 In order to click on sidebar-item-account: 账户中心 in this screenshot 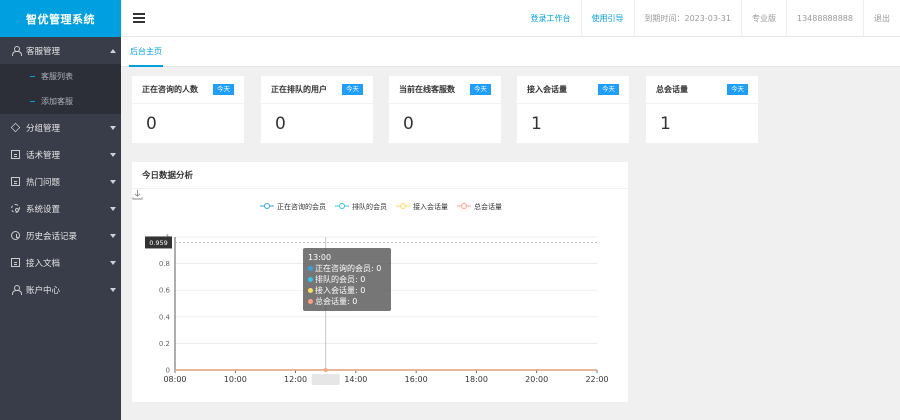, I will do `click(60, 289)`.